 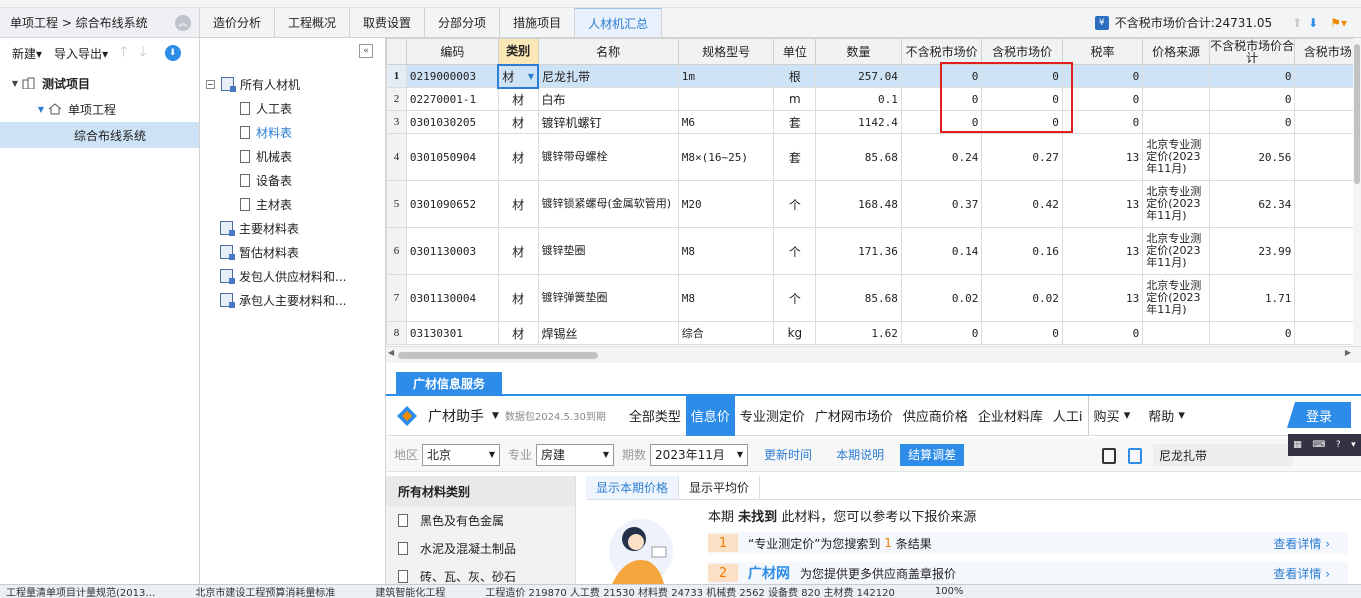 What do you see at coordinates (27, 53) in the screenshot?
I see `new-button: 新建▾` at bounding box center [27, 53].